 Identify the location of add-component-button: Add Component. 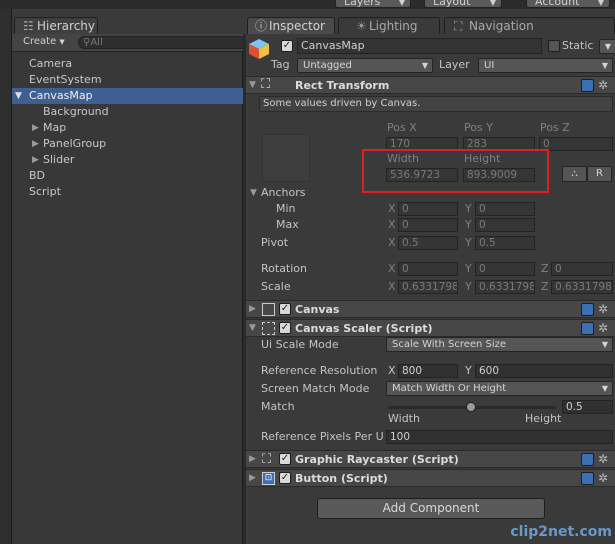
(431, 508).